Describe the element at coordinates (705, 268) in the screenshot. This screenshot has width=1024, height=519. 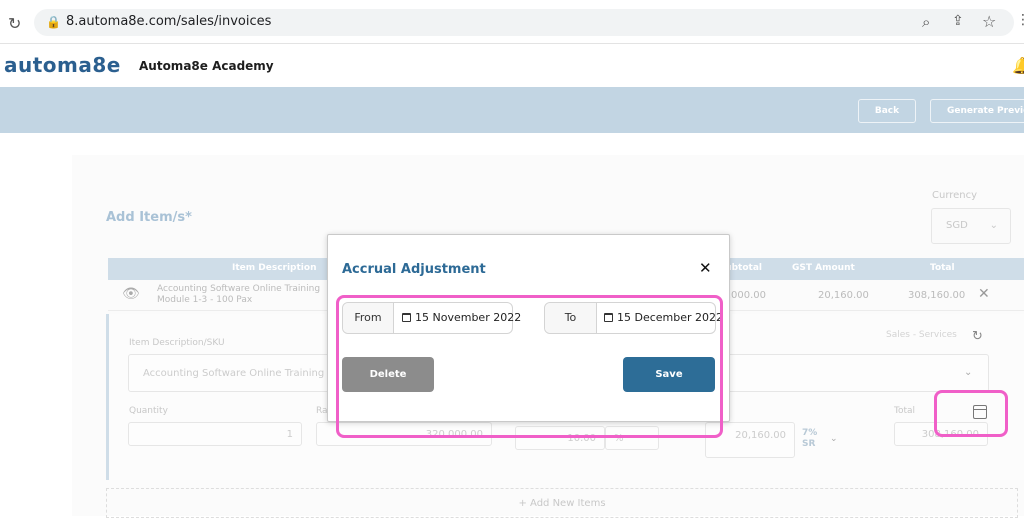
I see `close-icon: ✕` at that location.